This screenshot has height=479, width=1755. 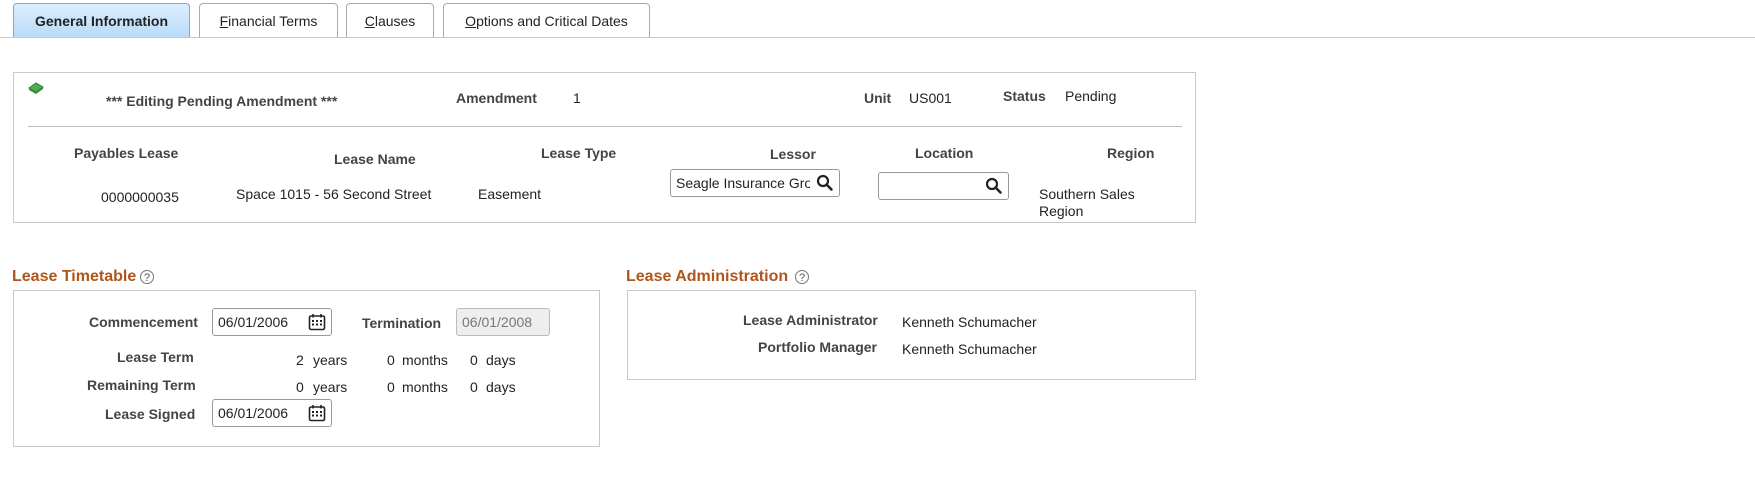 I want to click on tab-accesskey: O, so click(x=471, y=21).